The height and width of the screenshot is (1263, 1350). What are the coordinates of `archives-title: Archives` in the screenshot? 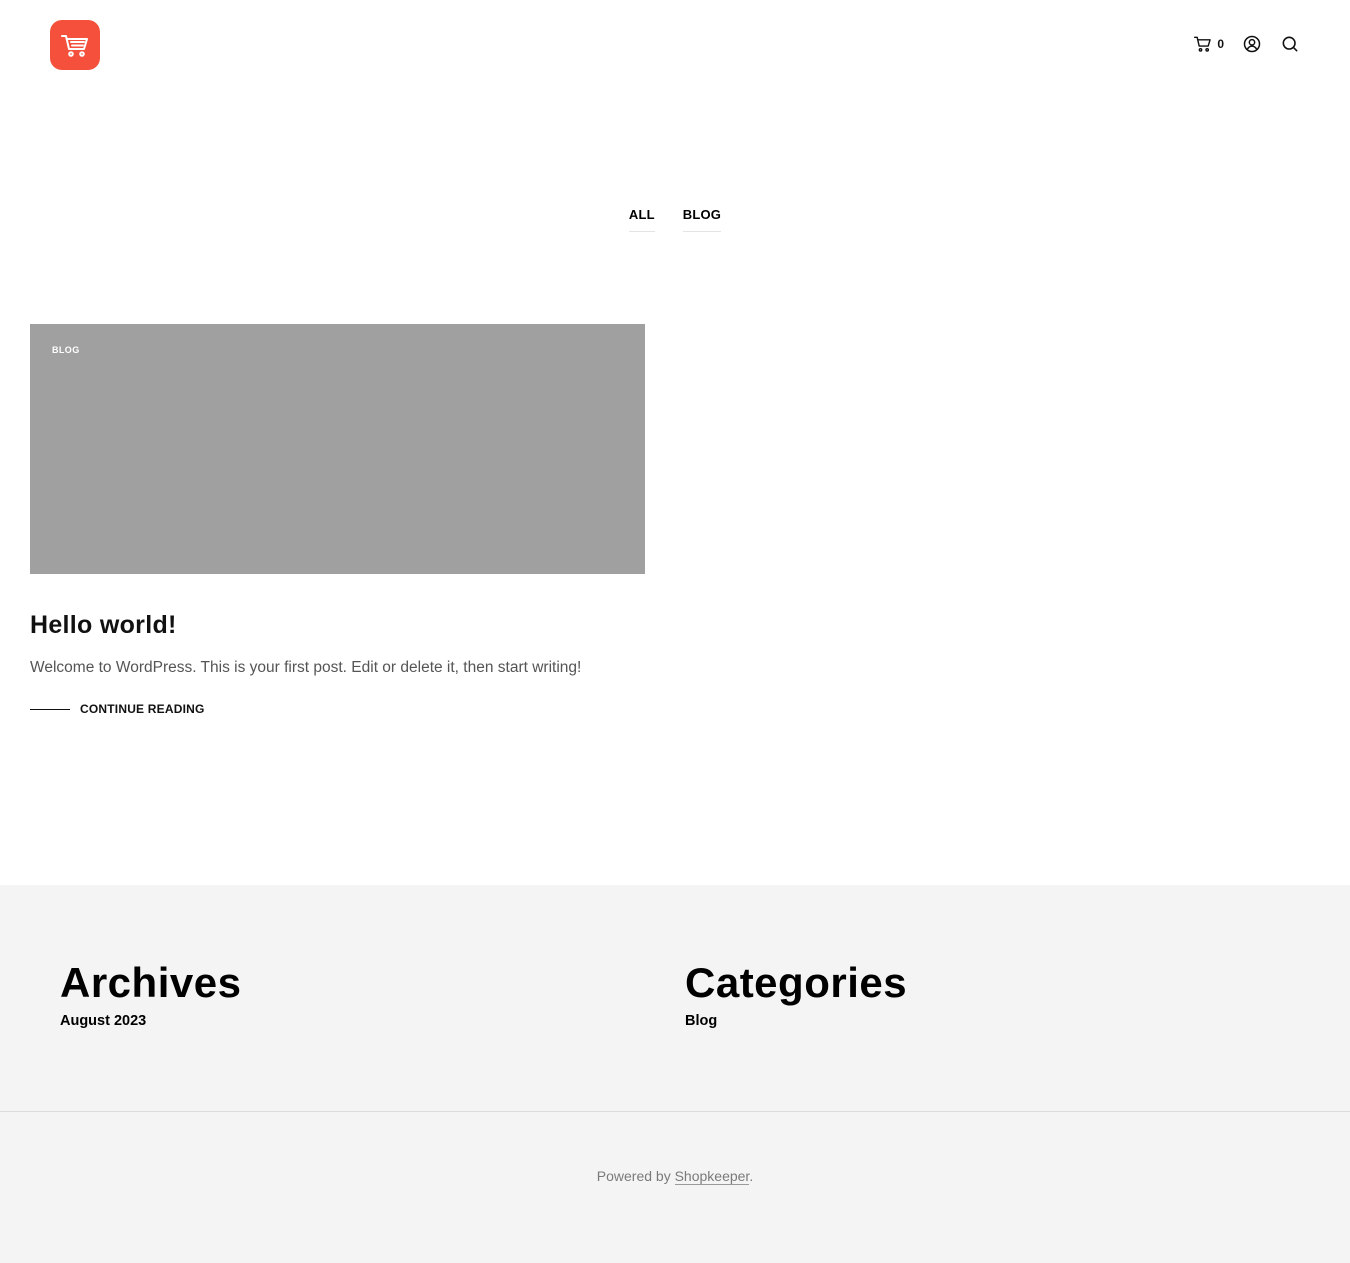 It's located at (151, 982).